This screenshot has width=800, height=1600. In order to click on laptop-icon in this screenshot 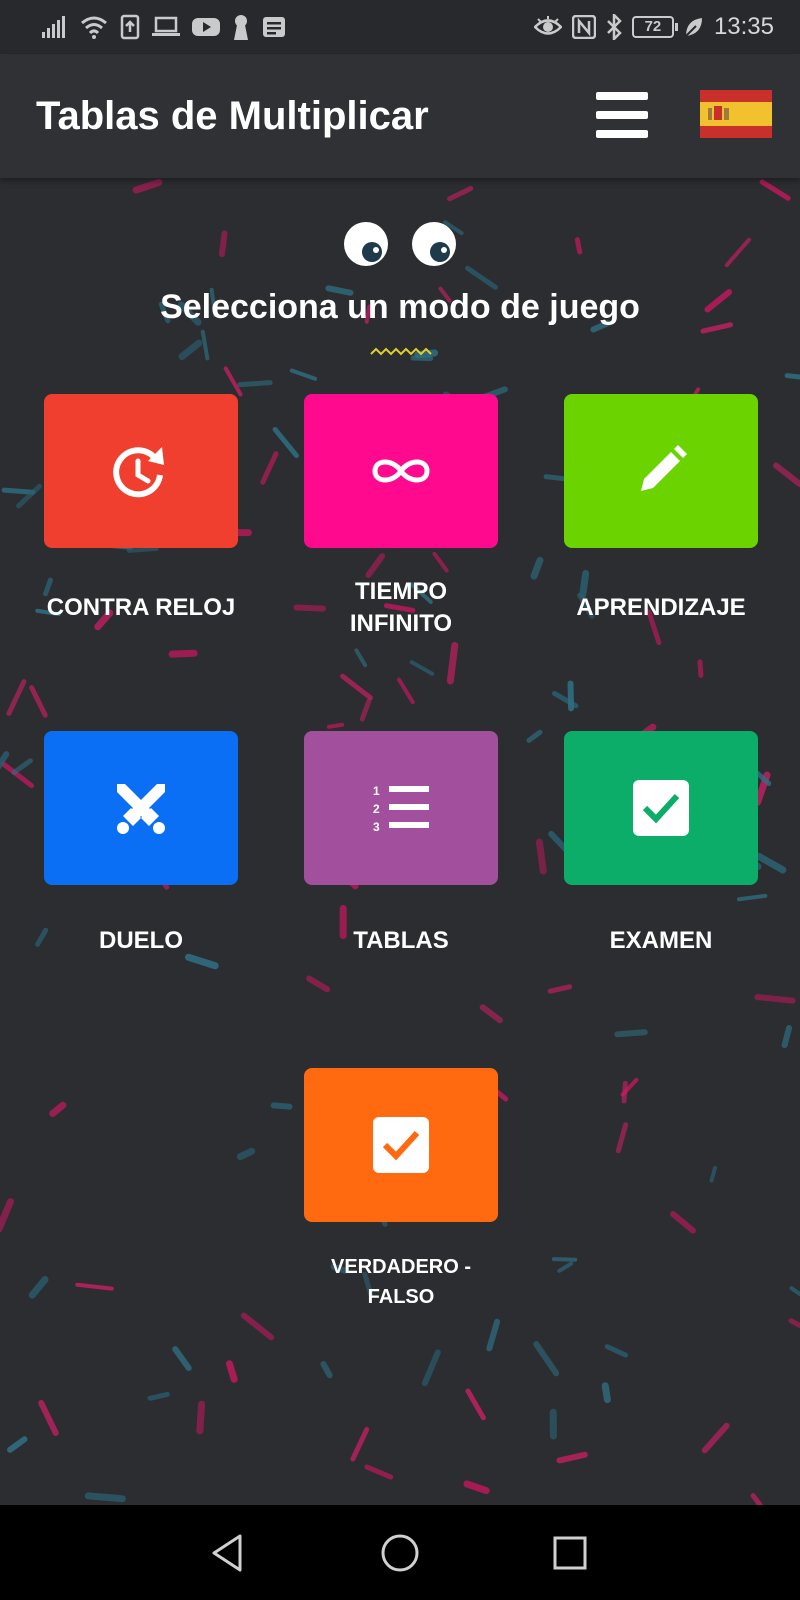, I will do `click(166, 26)`.